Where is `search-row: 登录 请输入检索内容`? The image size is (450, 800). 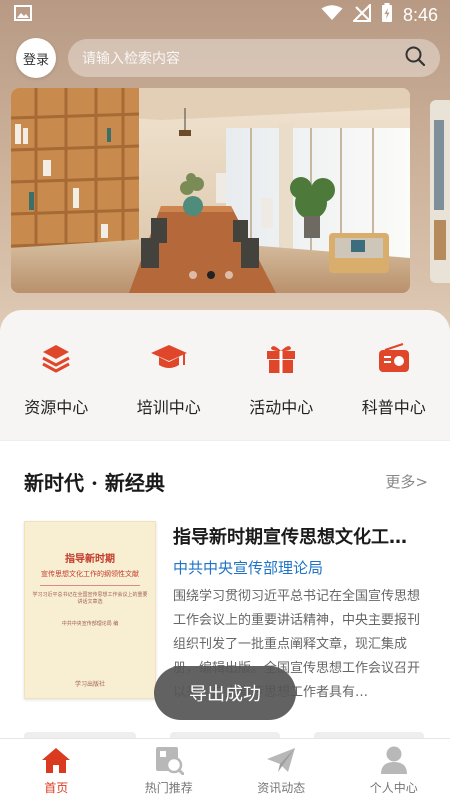 search-row: 登录 请输入检索内容 is located at coordinates (228, 58).